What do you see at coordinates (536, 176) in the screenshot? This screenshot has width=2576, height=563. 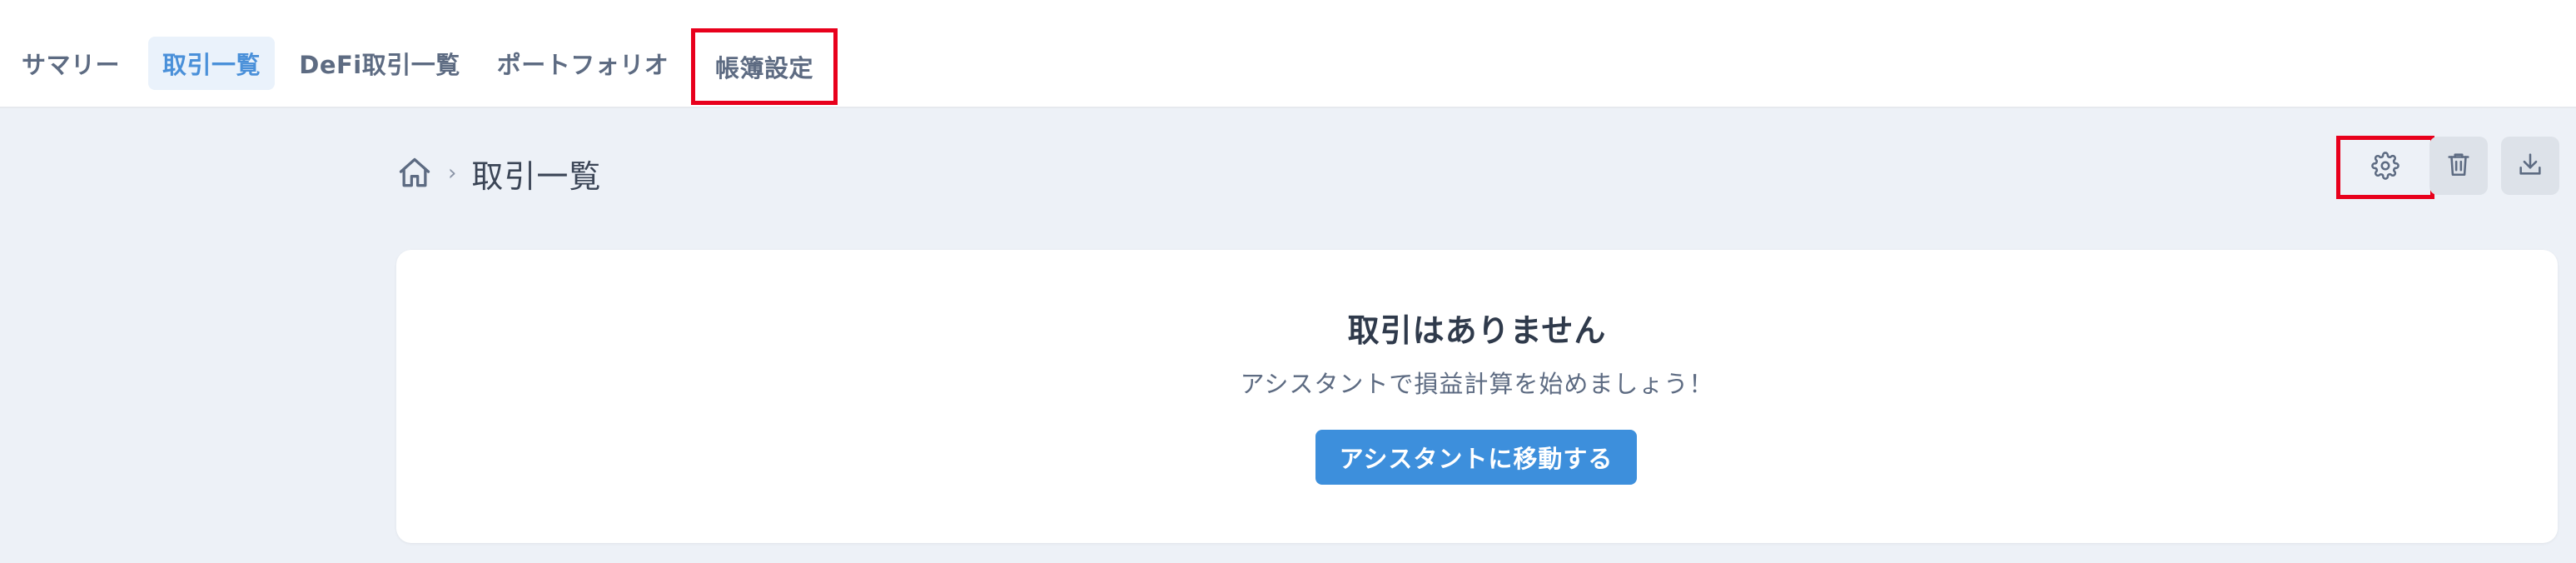 I see `breadcrumb-current: 取引一覧` at bounding box center [536, 176].